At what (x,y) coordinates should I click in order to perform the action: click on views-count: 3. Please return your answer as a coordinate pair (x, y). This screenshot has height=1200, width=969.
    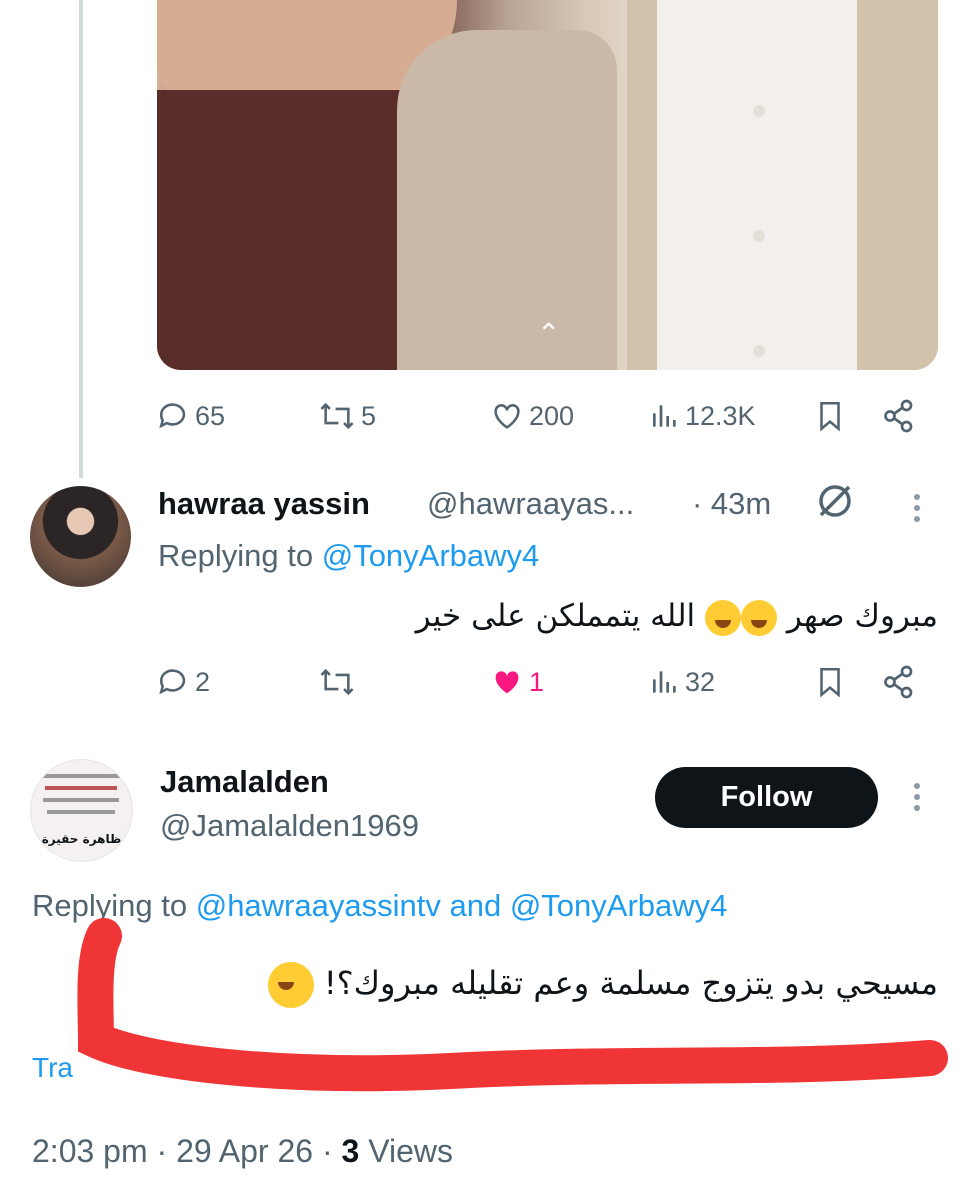
    Looking at the image, I should click on (350, 1151).